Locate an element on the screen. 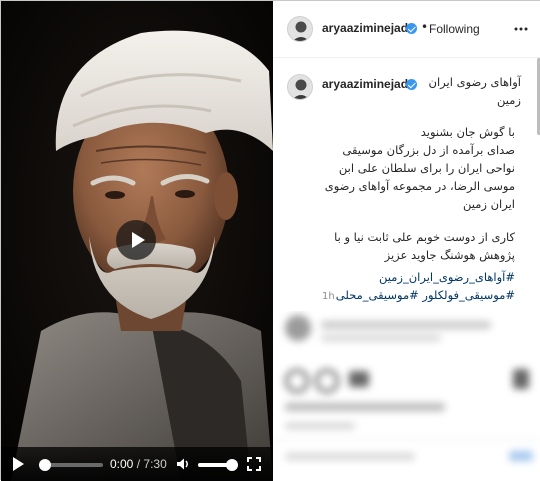 This screenshot has width=540, height=481. hashtag-link: #آواهای_رضوی_ایران_زمین is located at coordinates (447, 277).